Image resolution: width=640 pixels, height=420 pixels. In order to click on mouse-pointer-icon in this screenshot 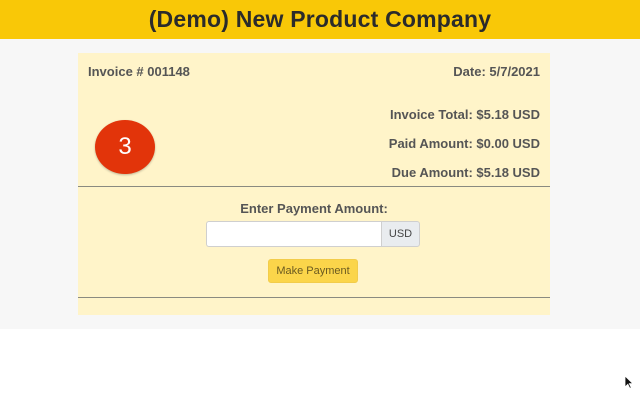, I will do `click(629, 382)`.